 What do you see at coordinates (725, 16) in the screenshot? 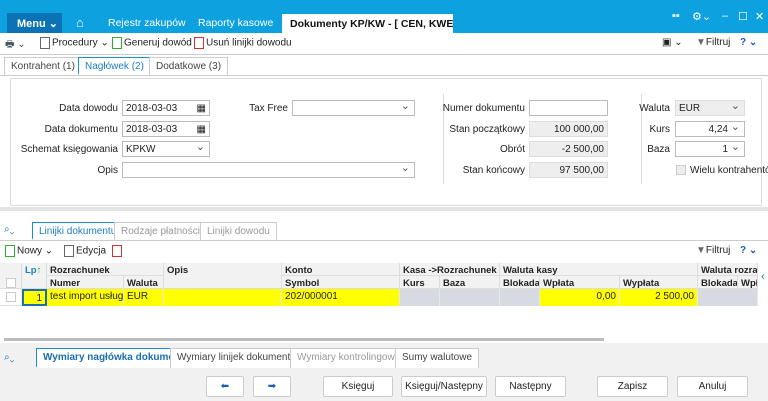
I see `minimize-icon: –` at bounding box center [725, 16].